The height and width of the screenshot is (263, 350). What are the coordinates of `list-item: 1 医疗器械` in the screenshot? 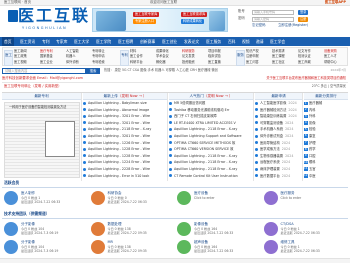 It's located at (326, 103).